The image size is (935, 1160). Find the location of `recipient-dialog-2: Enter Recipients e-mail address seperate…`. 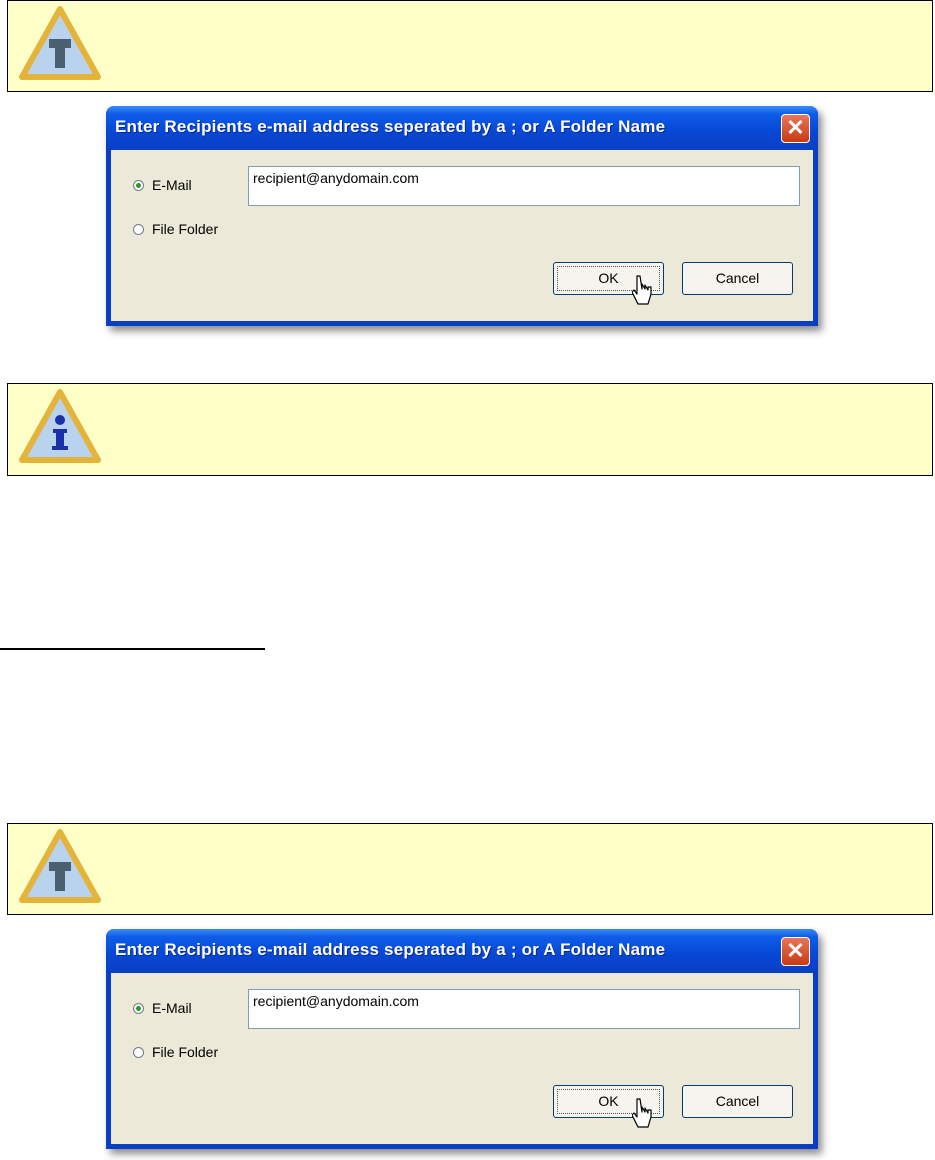

recipient-dialog-2: Enter Recipients e-mail address seperate… is located at coordinates (462, 1039).